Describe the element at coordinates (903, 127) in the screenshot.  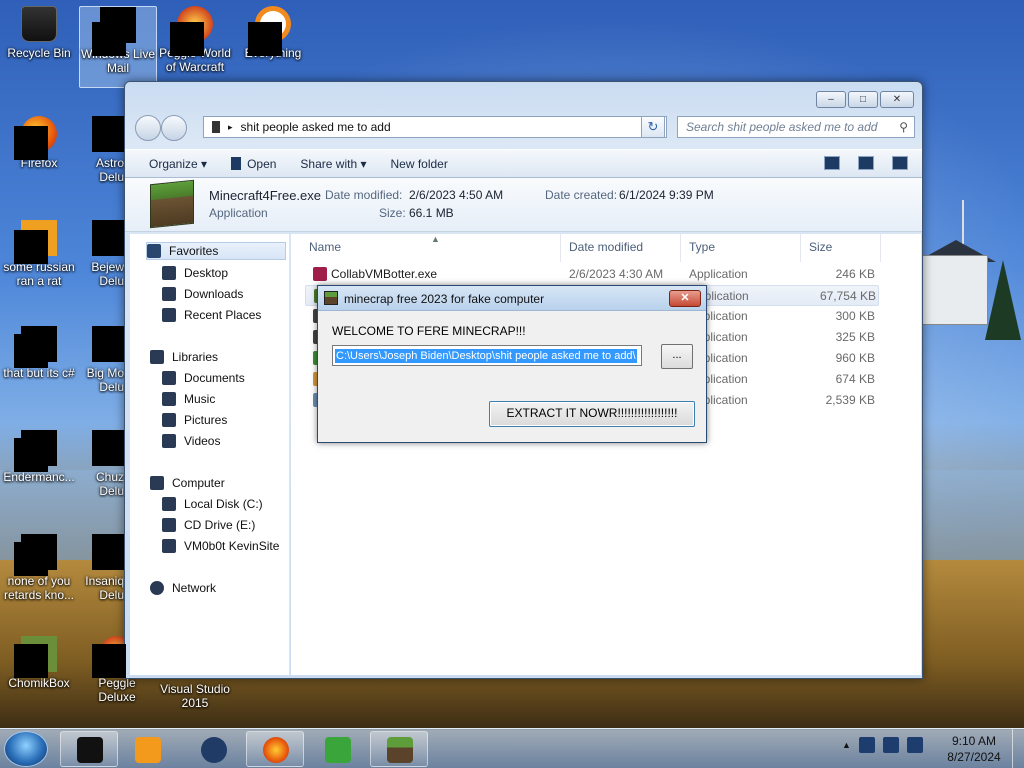
I see `search-icon: ⚲` at that location.